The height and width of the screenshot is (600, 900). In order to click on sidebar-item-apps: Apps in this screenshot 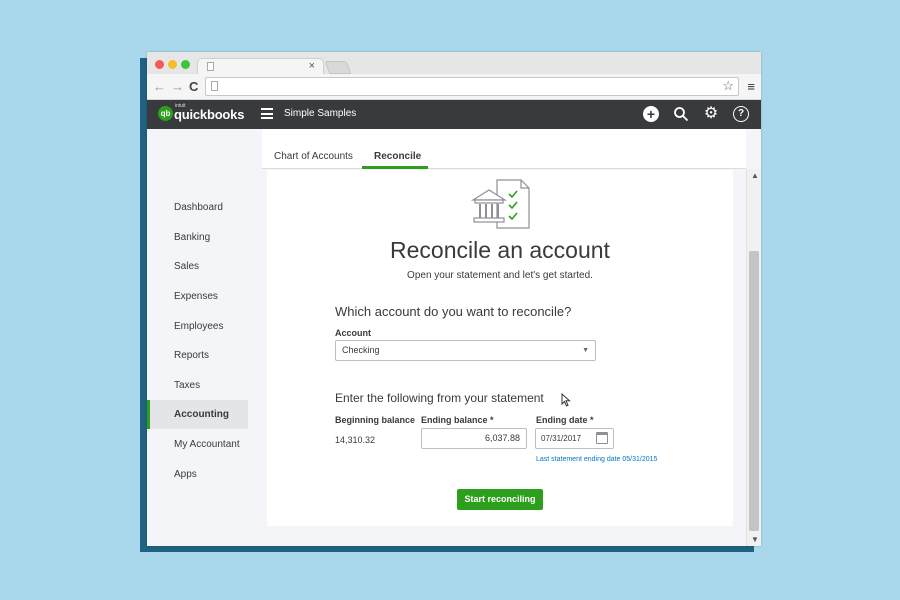, I will do `click(197, 474)`.